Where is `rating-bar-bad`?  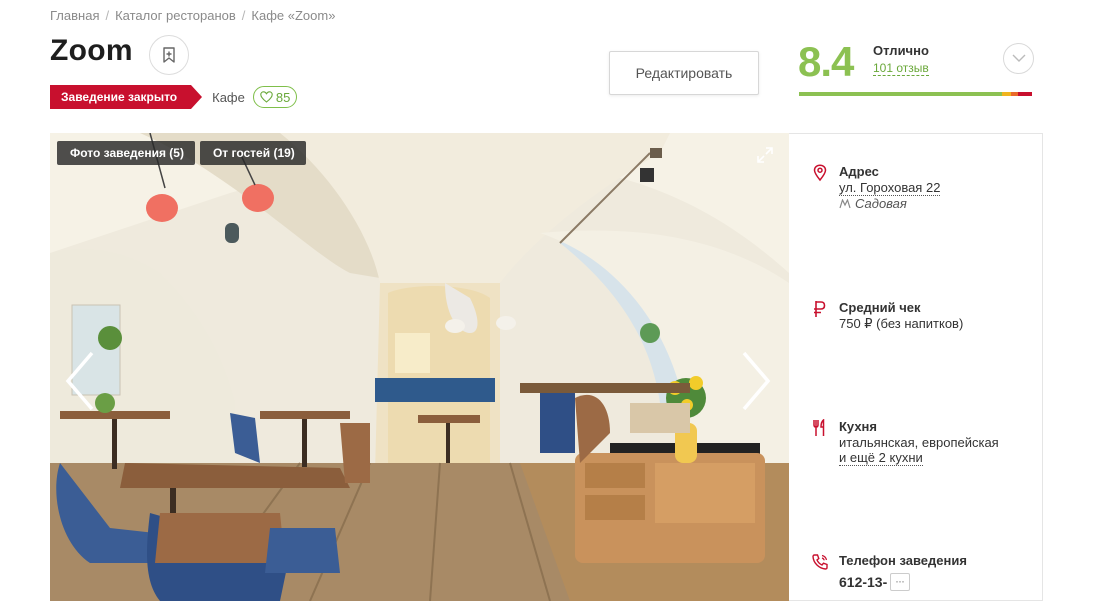
rating-bar-bad is located at coordinates (1025, 94).